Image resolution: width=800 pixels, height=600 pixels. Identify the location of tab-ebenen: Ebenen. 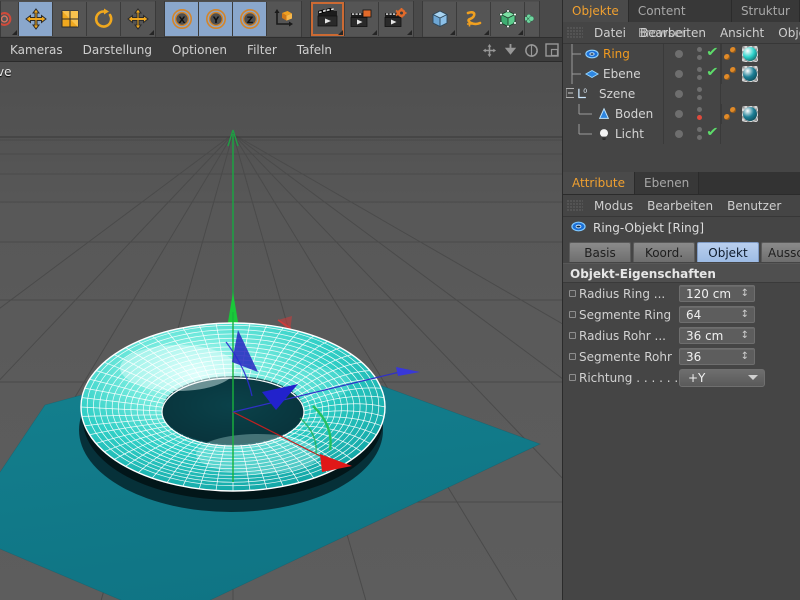
(667, 183).